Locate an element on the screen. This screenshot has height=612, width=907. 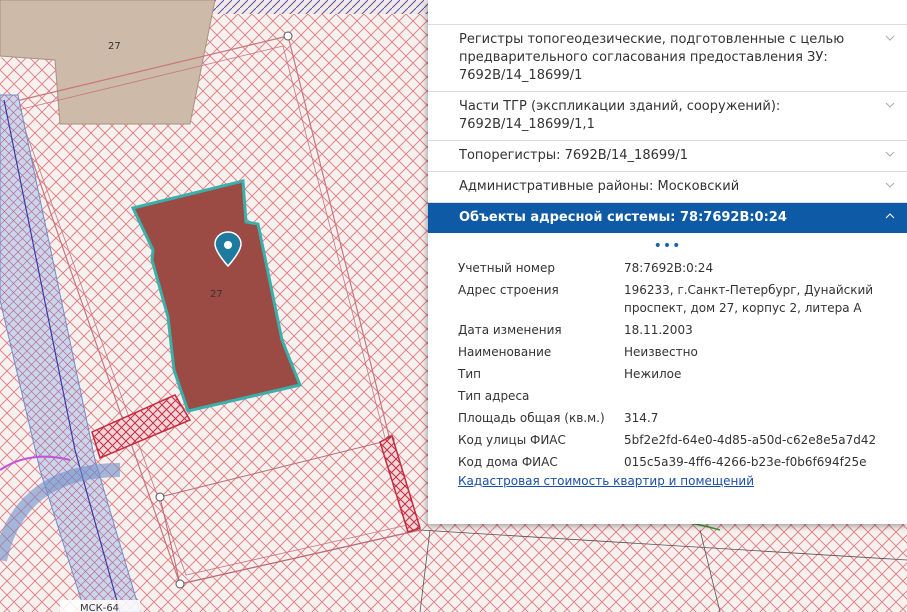
building-number-label: 27 is located at coordinates (216, 294).